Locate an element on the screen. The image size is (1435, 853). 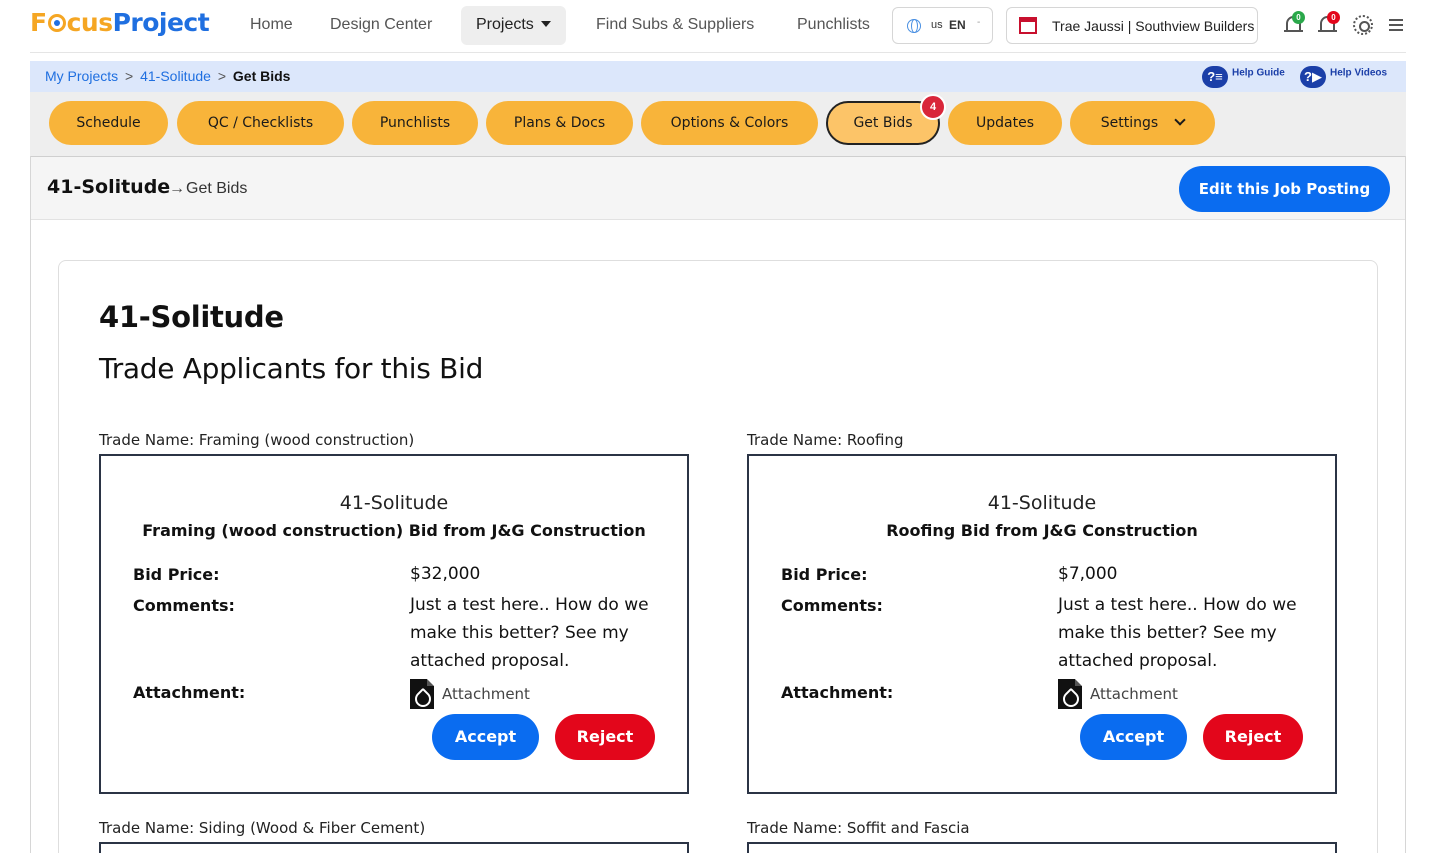
language-selector: us EN - is located at coordinates (942, 25).